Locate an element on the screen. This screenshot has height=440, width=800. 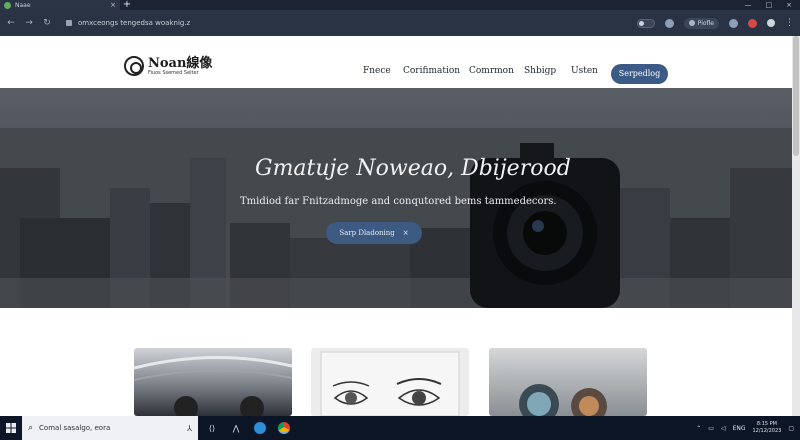
tab-close-icon: × is located at coordinates (113, 5).